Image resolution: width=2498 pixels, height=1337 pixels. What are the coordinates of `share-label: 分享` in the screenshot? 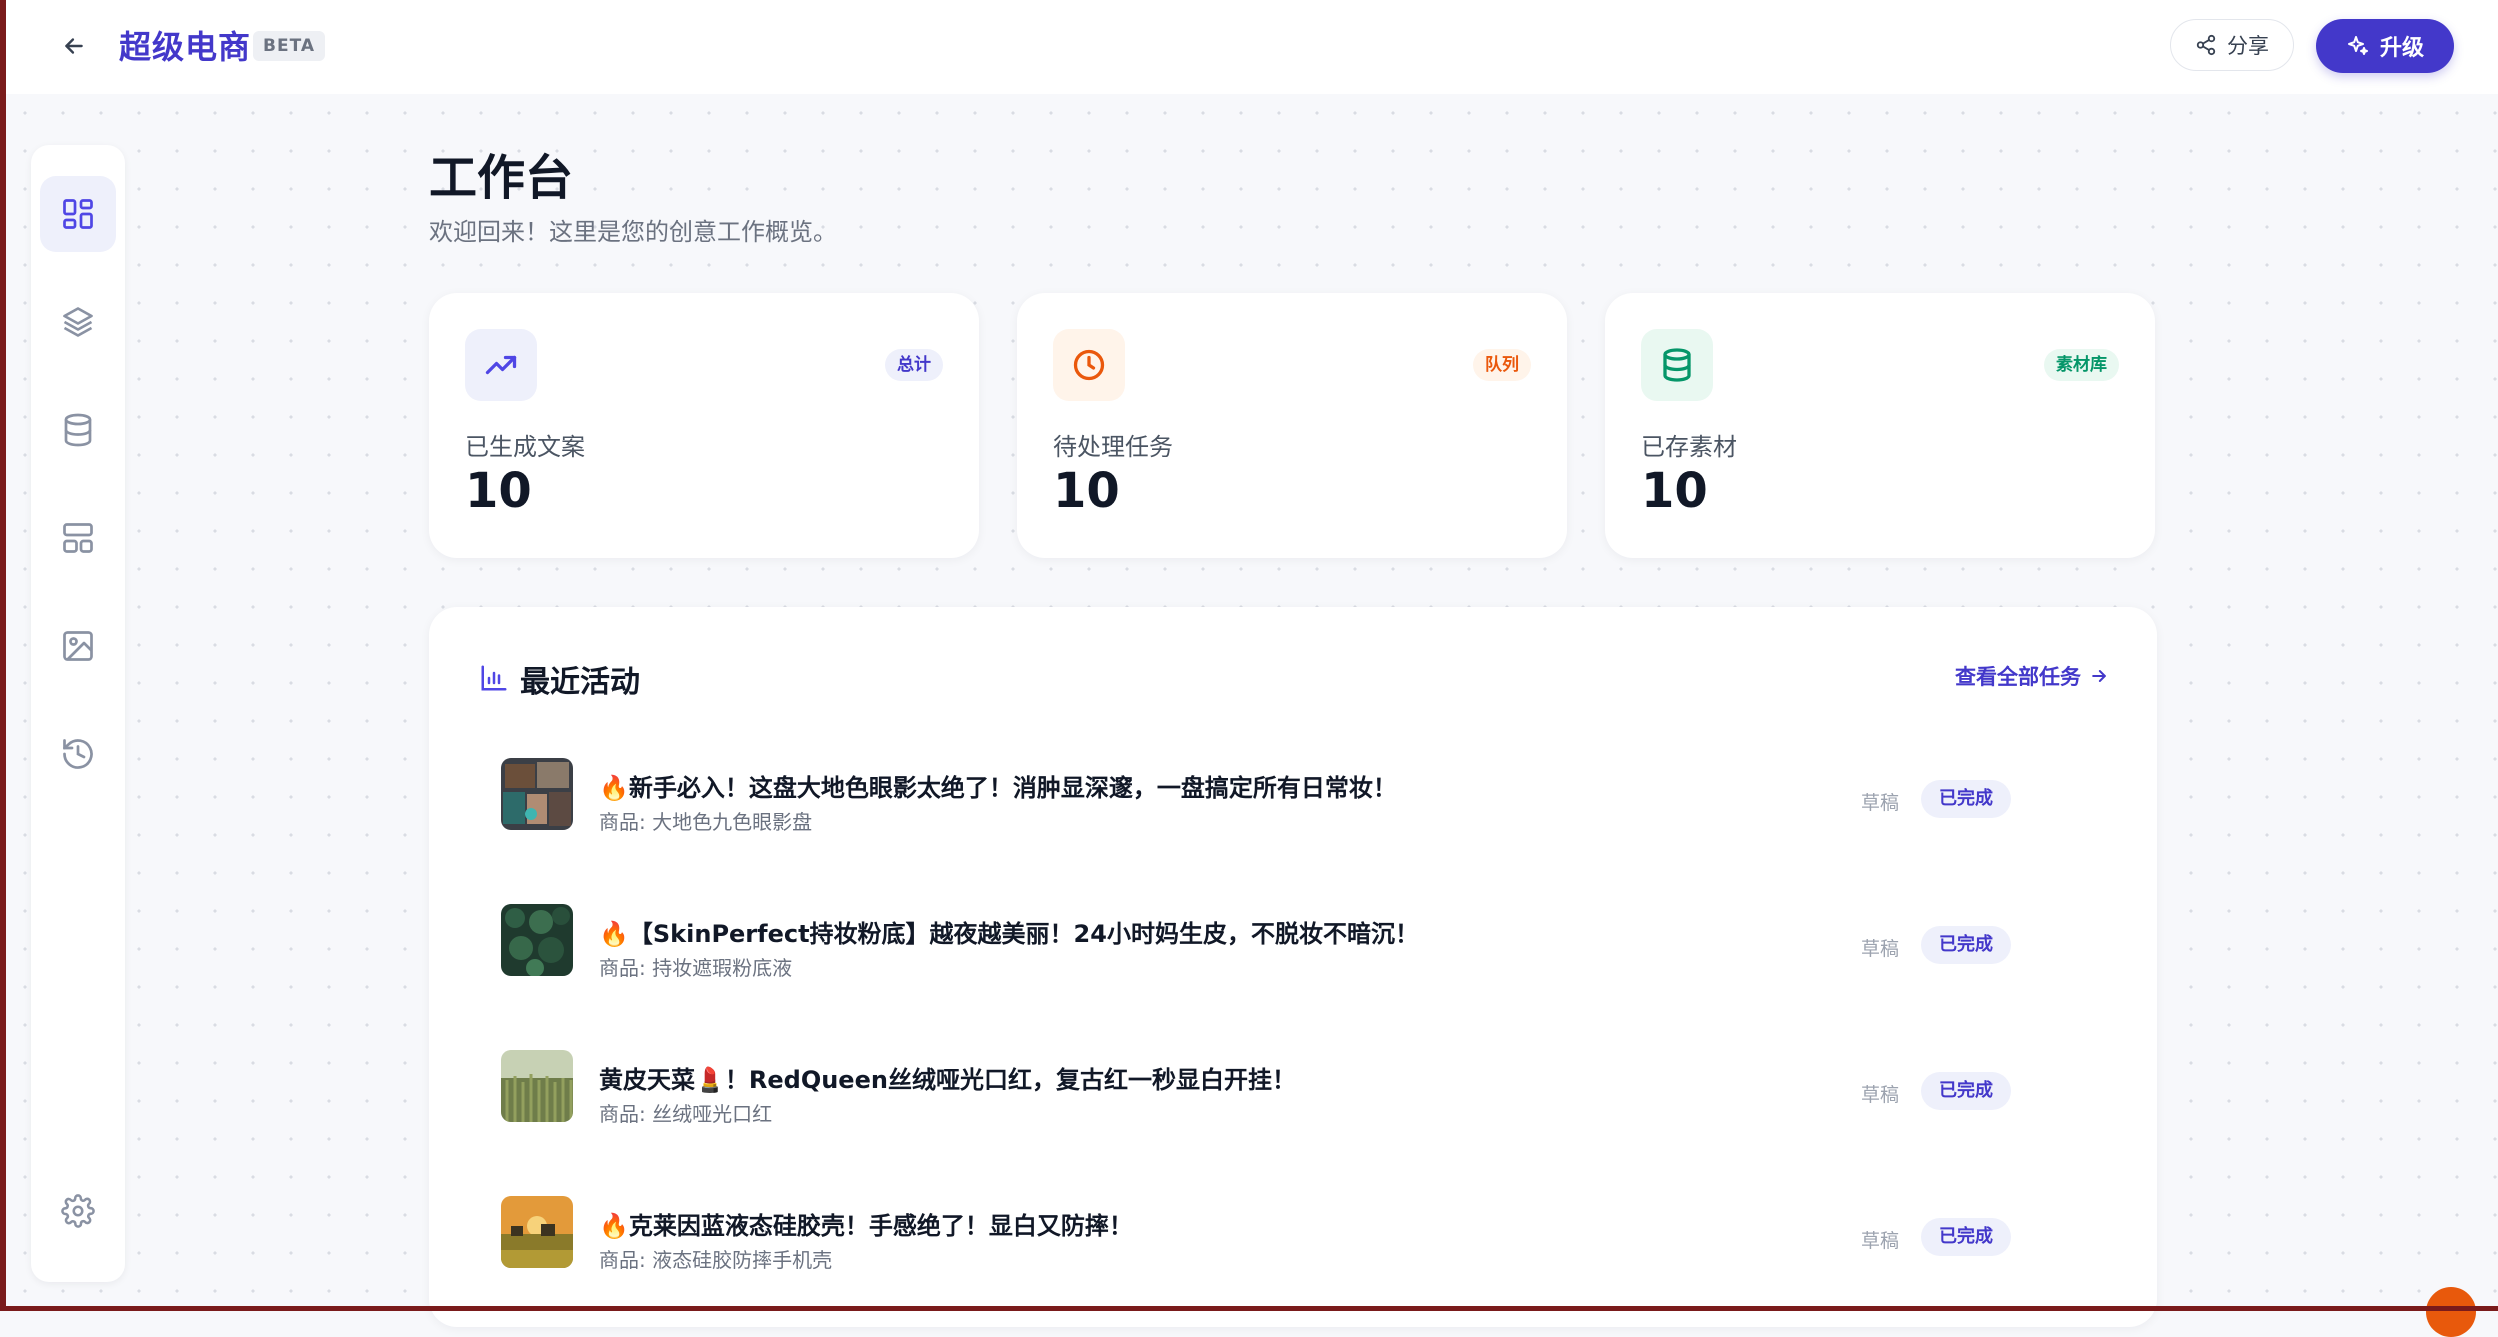 It's located at (2248, 46).